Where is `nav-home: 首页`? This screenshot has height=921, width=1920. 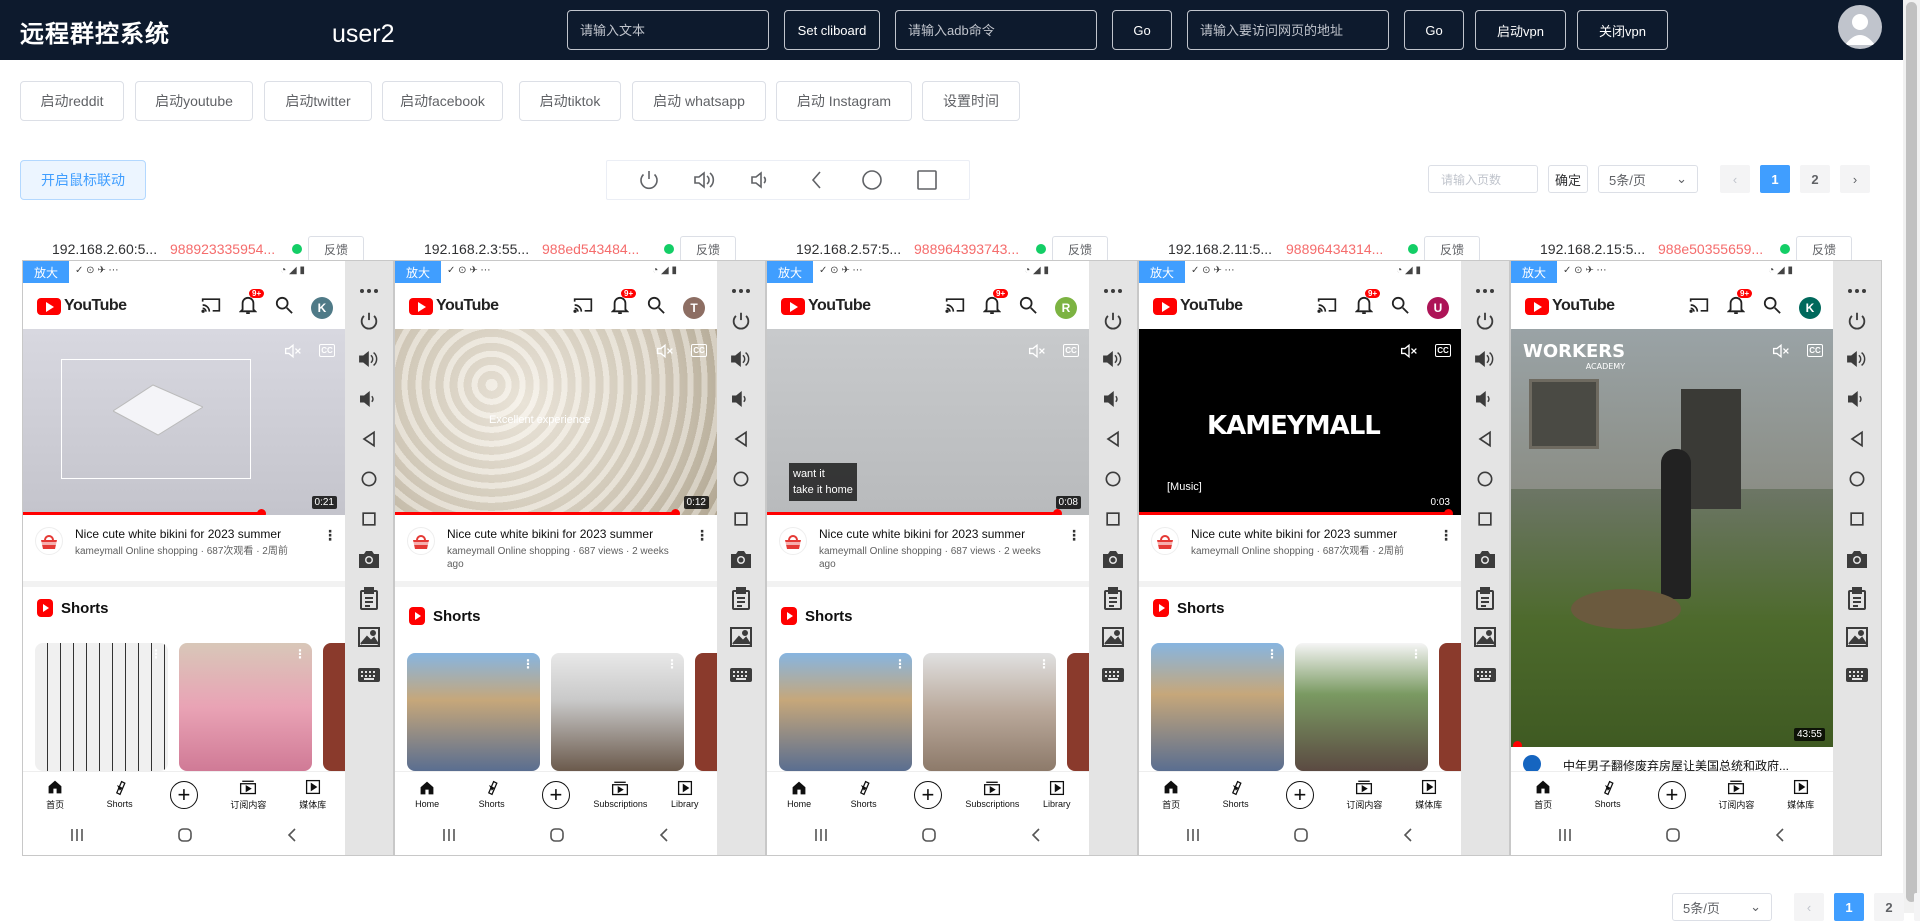 nav-home: 首页 is located at coordinates (1171, 795).